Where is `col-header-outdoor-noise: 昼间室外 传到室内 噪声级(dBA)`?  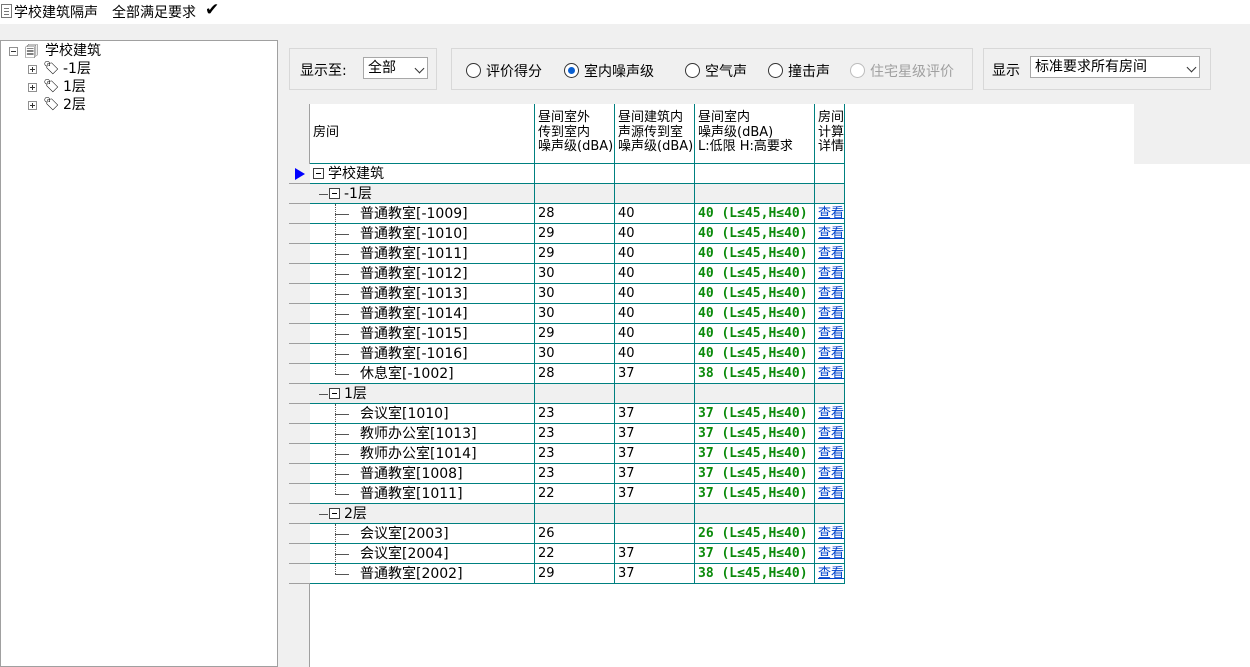 col-header-outdoor-noise: 昼间室外 传到室内 噪声级(dBA) is located at coordinates (575, 134).